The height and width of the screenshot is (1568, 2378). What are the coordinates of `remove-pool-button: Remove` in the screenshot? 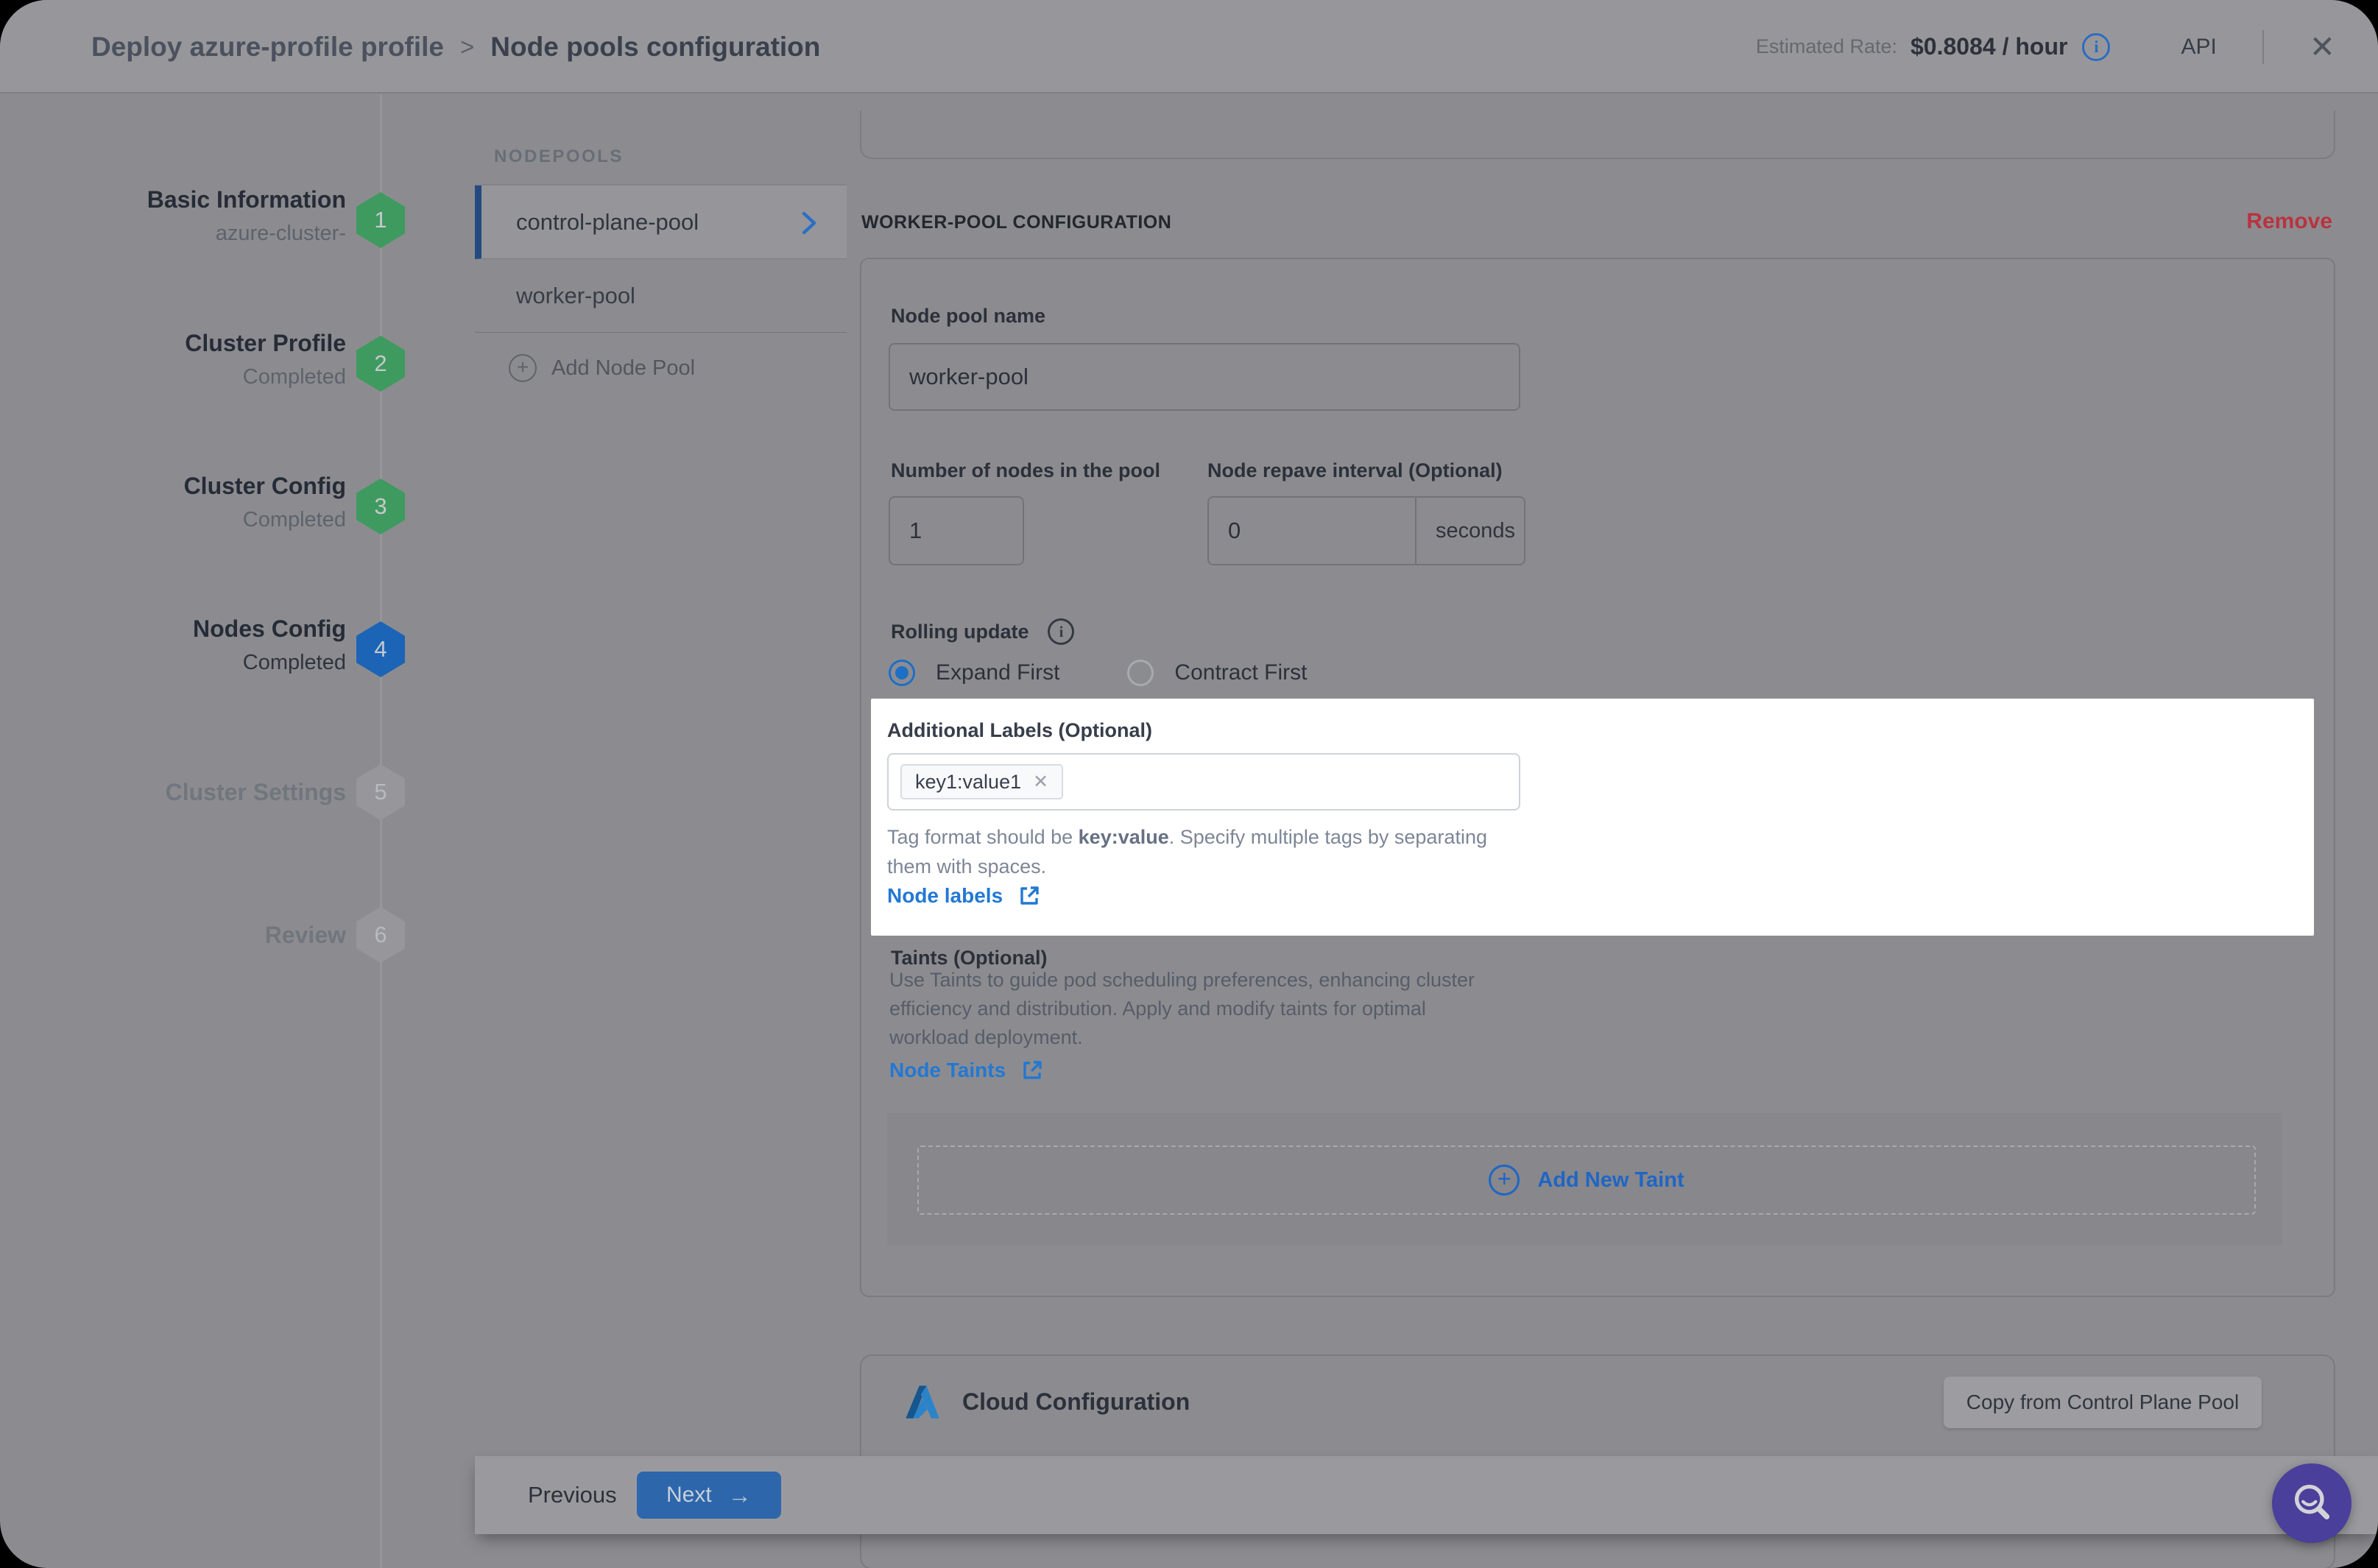 It's located at (2266, 221).